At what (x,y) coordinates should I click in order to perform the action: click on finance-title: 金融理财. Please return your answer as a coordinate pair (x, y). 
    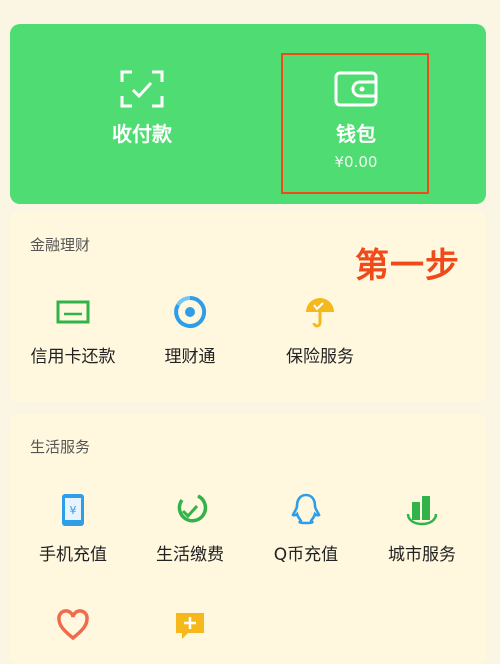
    Looking at the image, I should click on (60, 245).